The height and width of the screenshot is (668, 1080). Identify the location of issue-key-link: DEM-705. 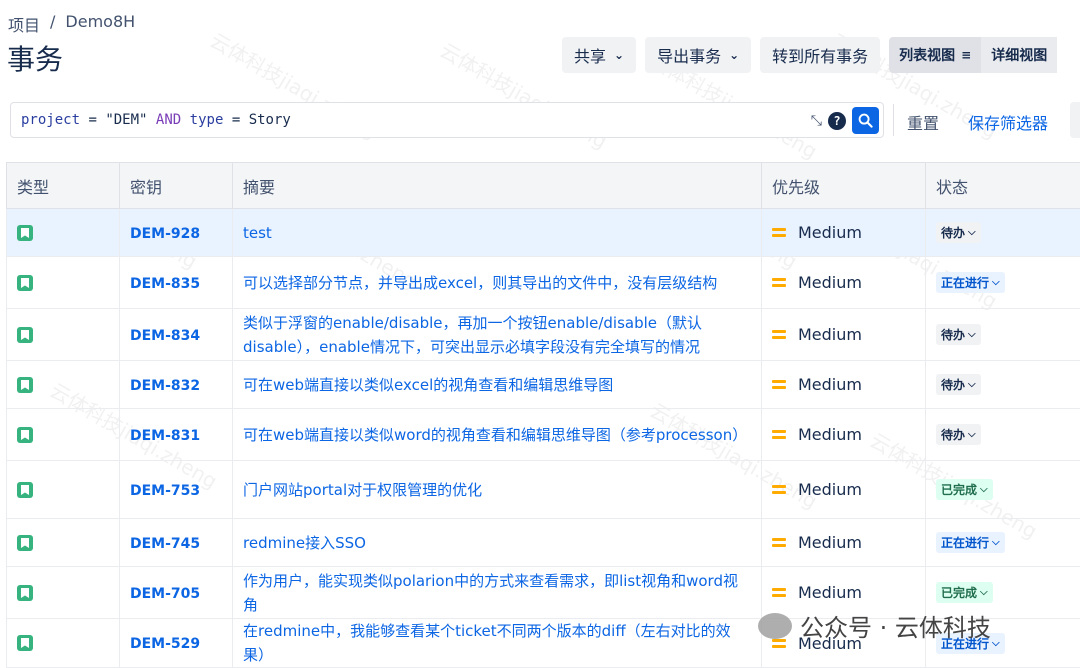
(165, 594).